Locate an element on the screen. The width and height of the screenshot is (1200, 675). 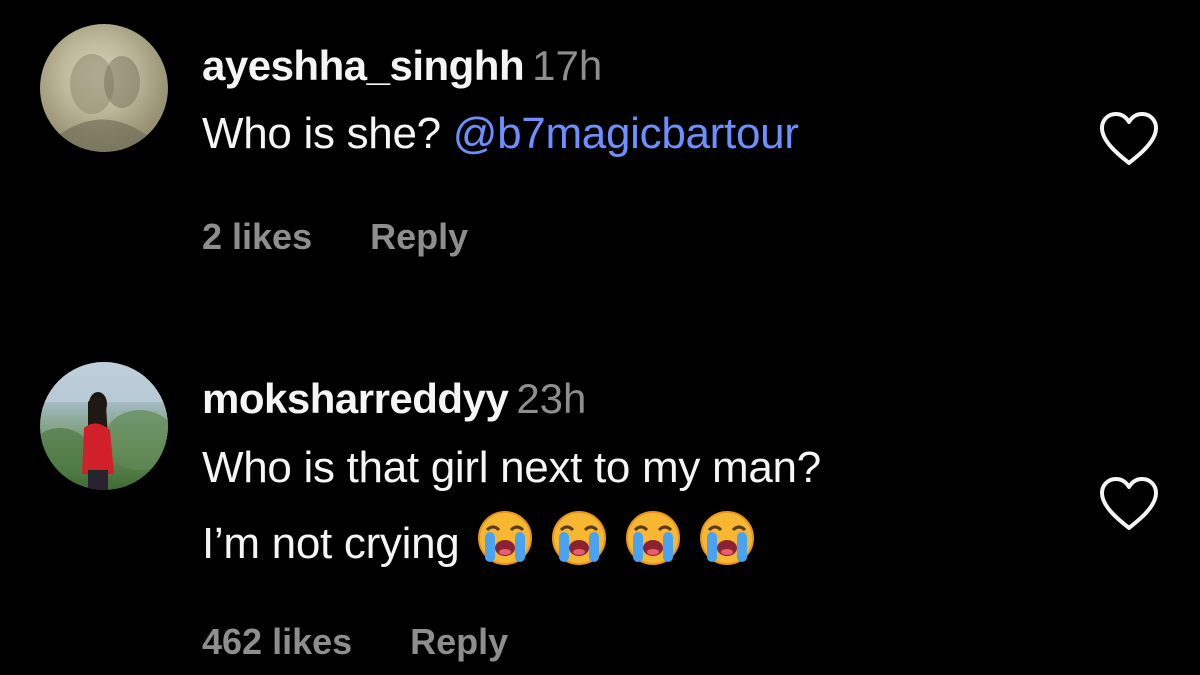
comment-actions: 462 likes Reply is located at coordinates (355, 642).